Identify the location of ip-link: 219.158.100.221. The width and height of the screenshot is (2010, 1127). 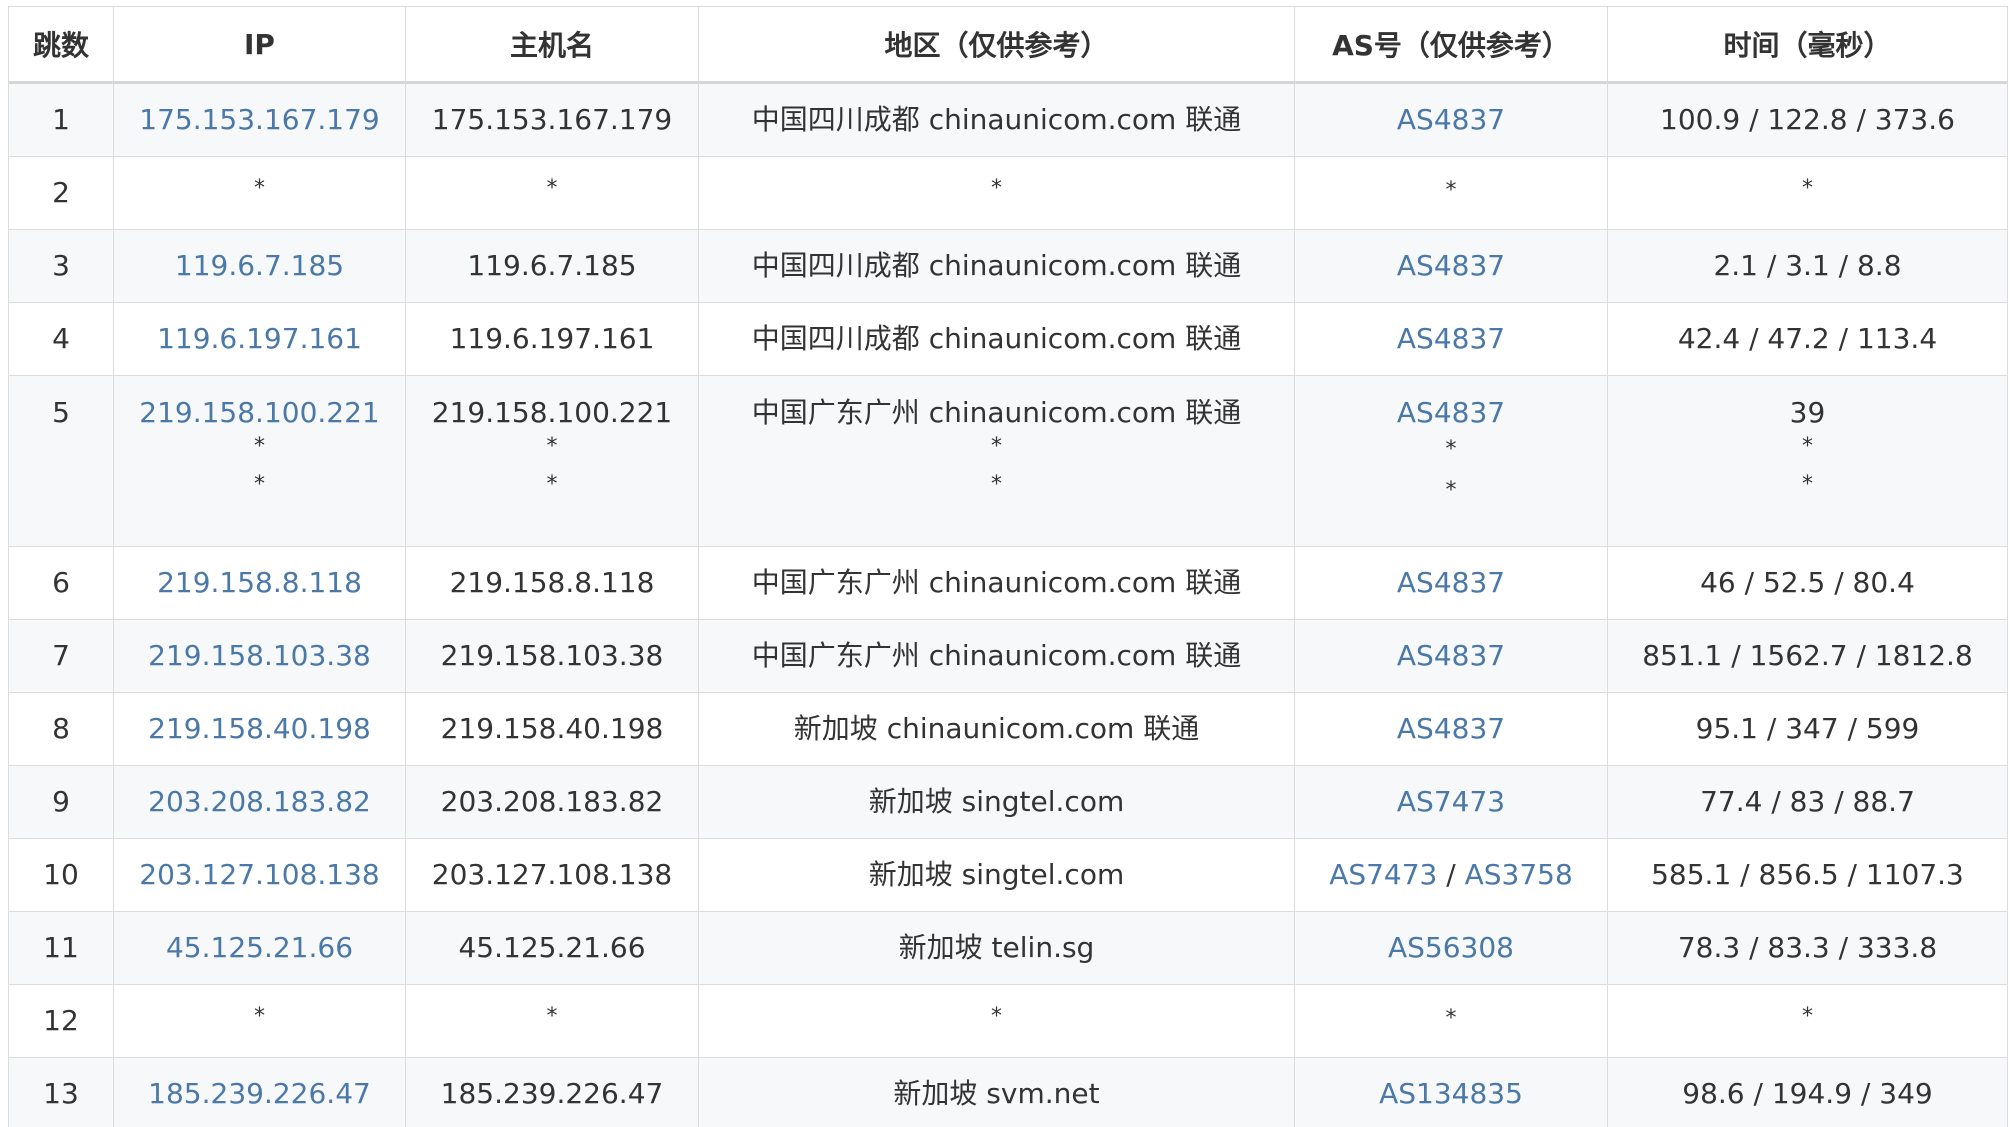
(259, 413).